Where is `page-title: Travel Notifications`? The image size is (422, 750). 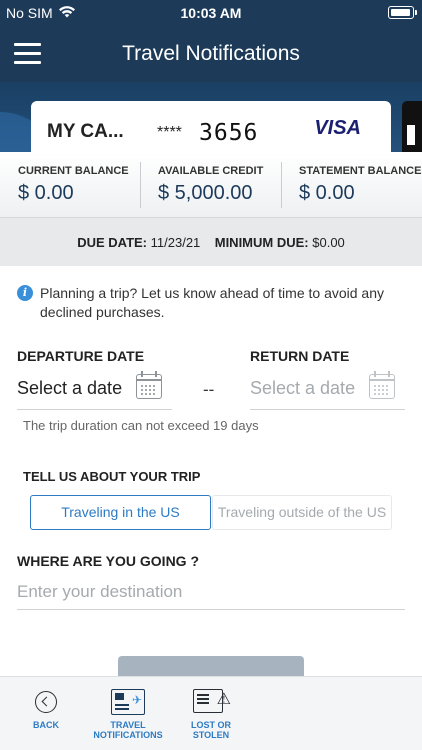
page-title: Travel Notifications is located at coordinates (211, 53).